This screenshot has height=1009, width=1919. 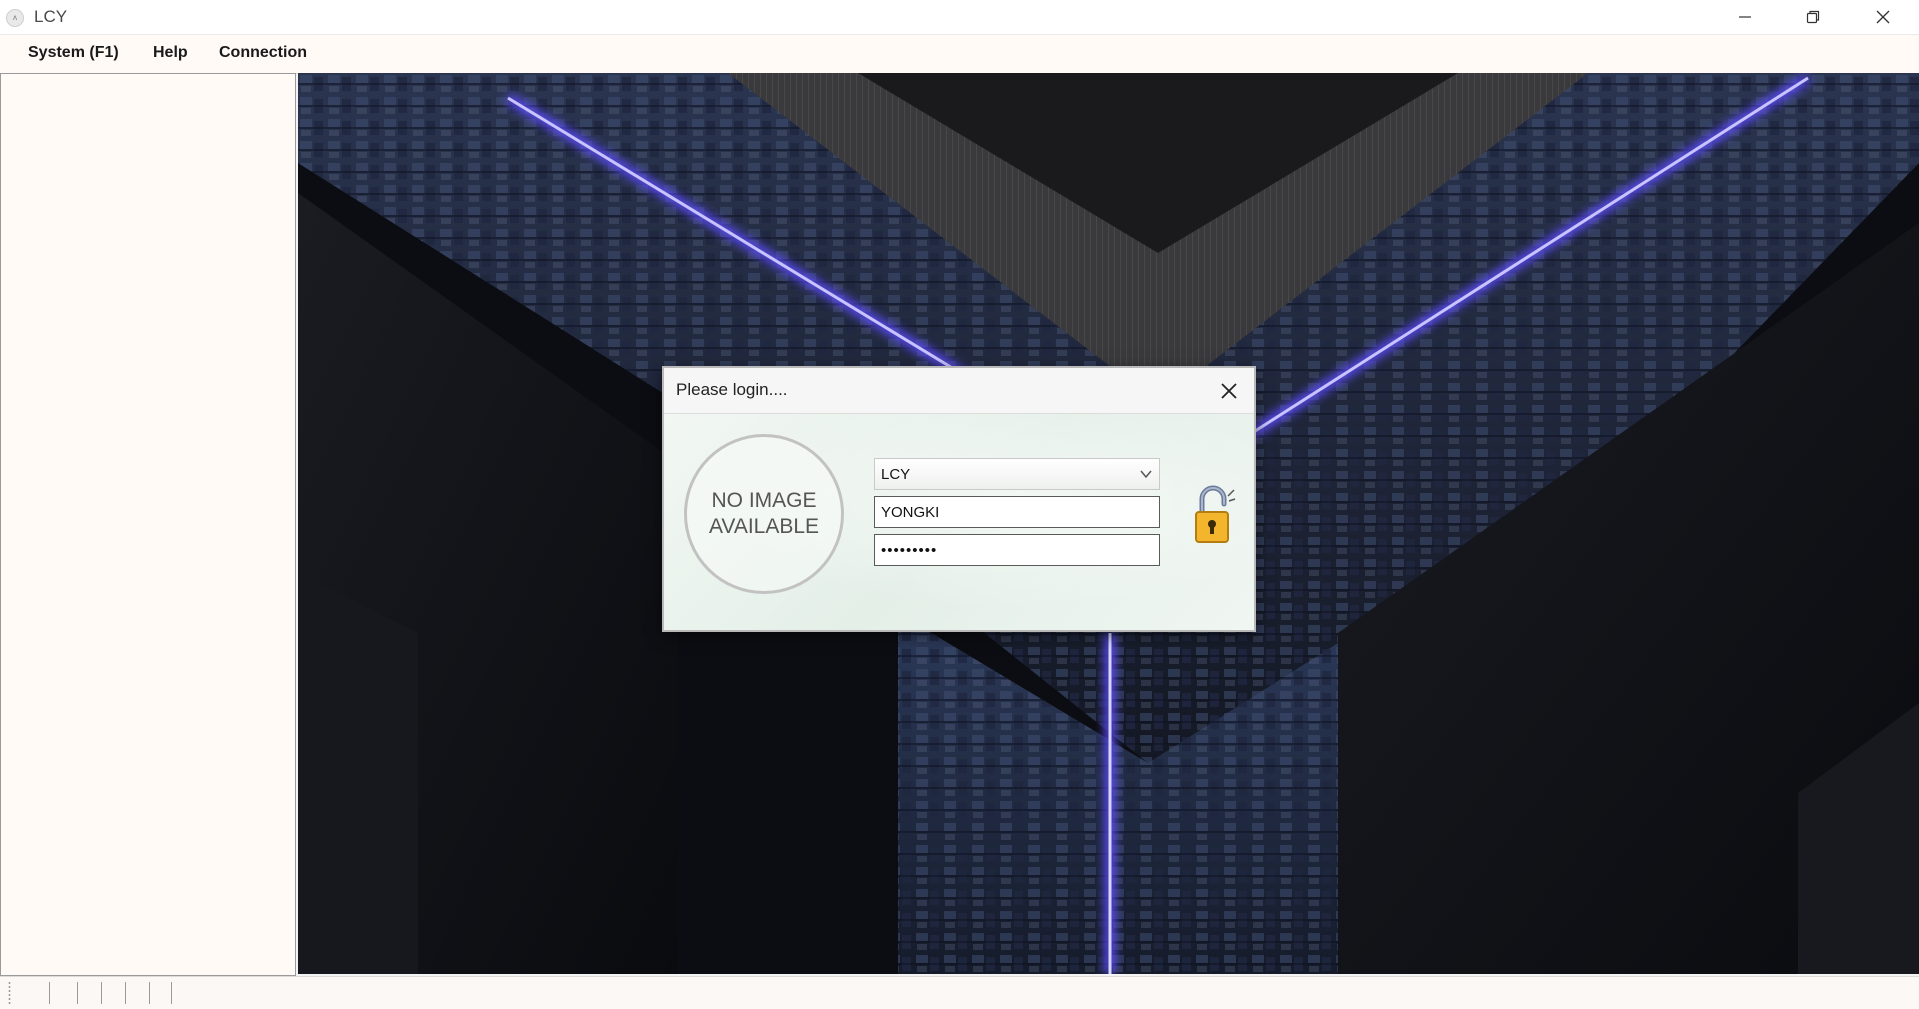 I want to click on dialog-close-button, so click(x=1229, y=391).